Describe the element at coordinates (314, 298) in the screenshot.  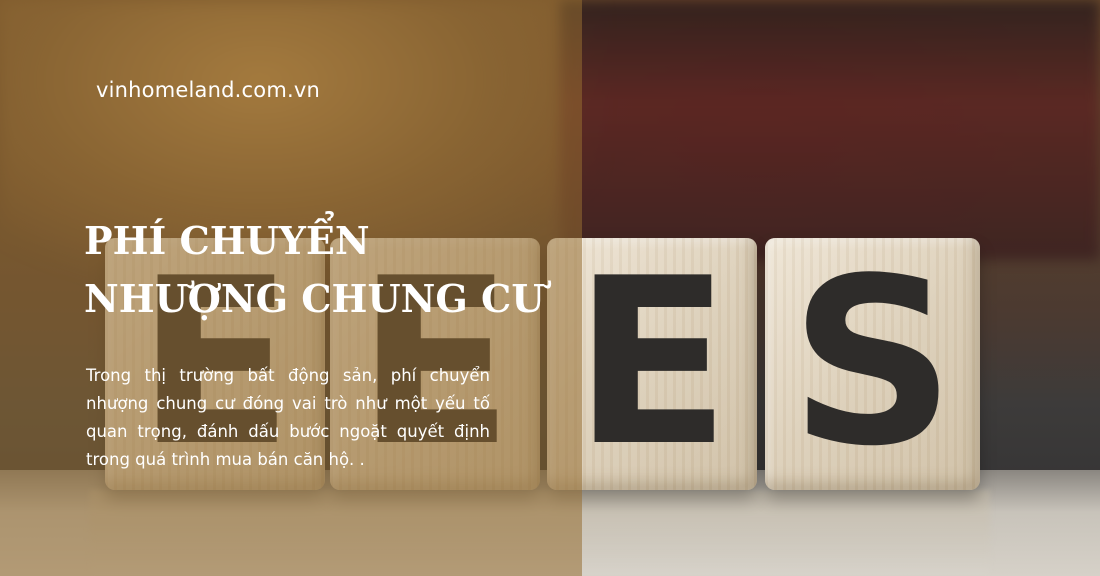
I see `title-line-2: NHƯỢNG CHUNG CƯ` at that location.